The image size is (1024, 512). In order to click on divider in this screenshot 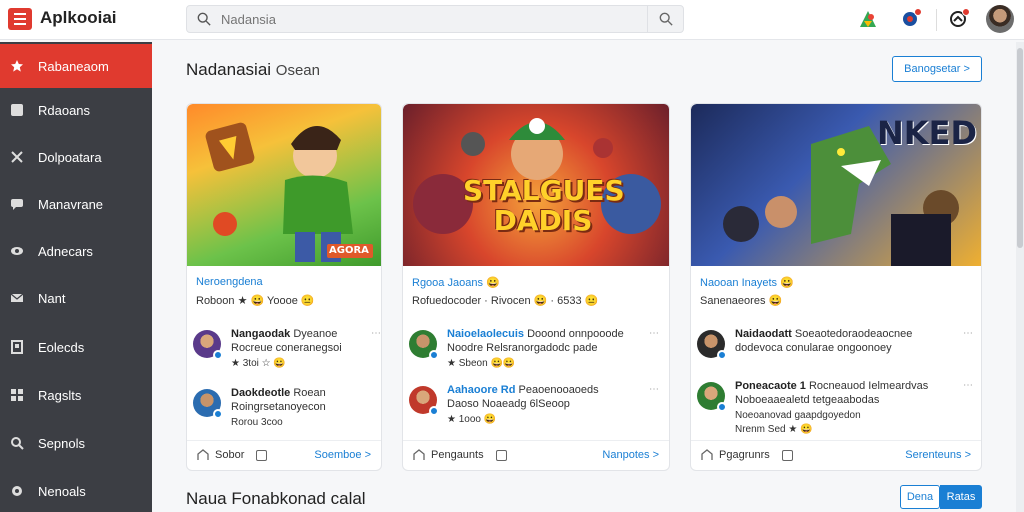, I will do `click(936, 20)`.